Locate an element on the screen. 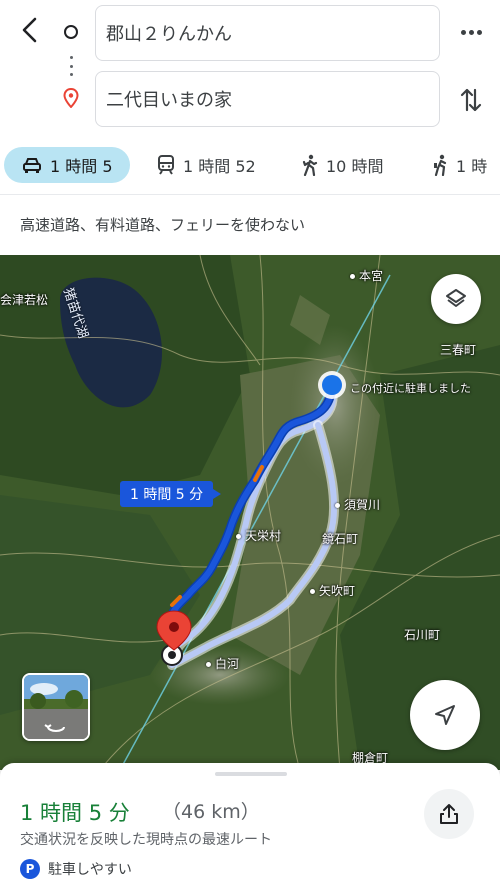 This screenshot has height=884, width=500. route-distance: （46 km） is located at coordinates (211, 812).